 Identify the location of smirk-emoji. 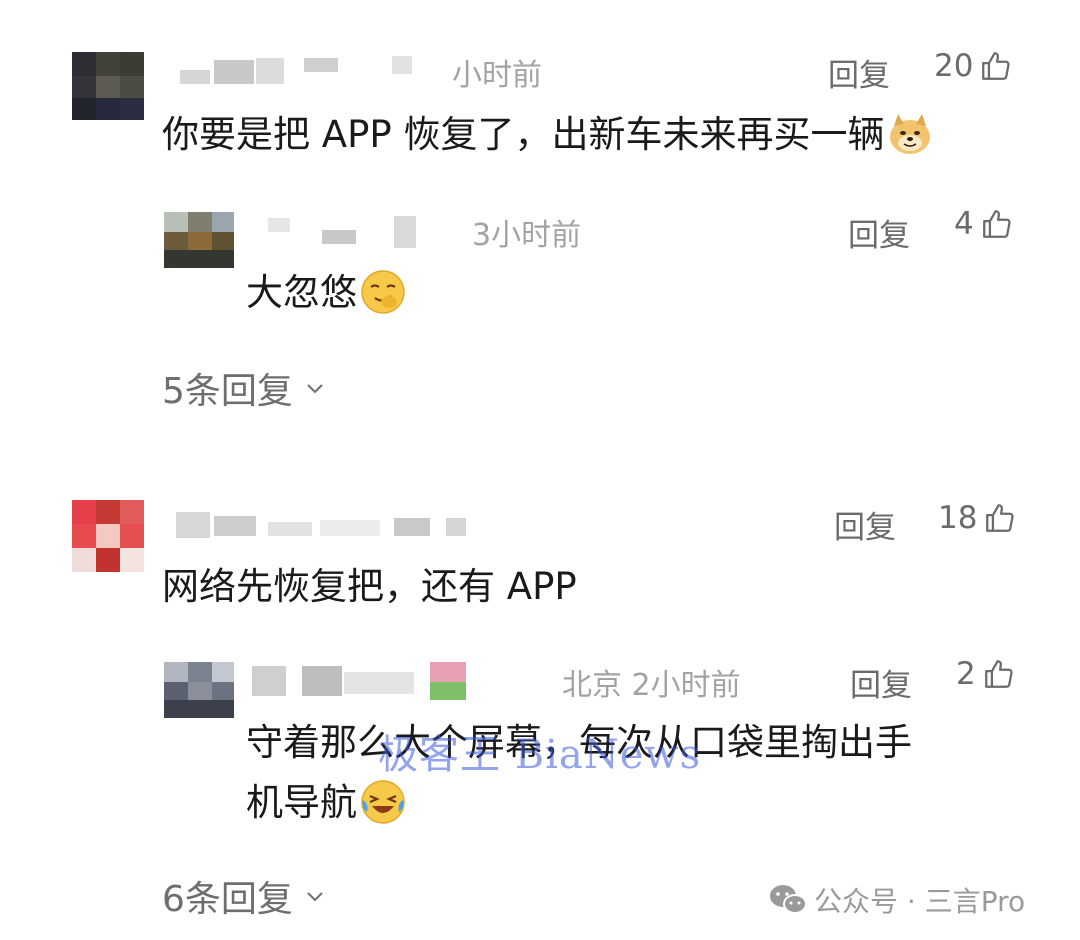
(383, 291).